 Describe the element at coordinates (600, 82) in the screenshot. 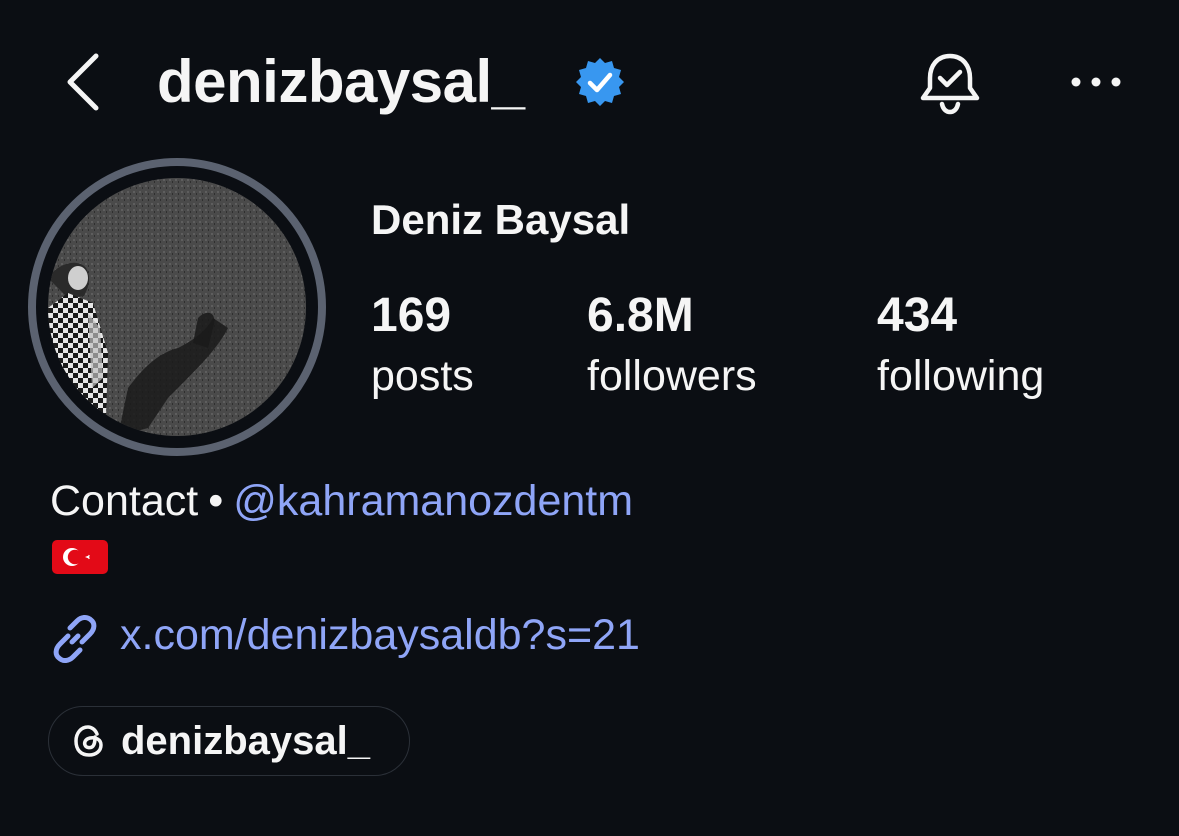

I see `verified-badge-icon` at that location.